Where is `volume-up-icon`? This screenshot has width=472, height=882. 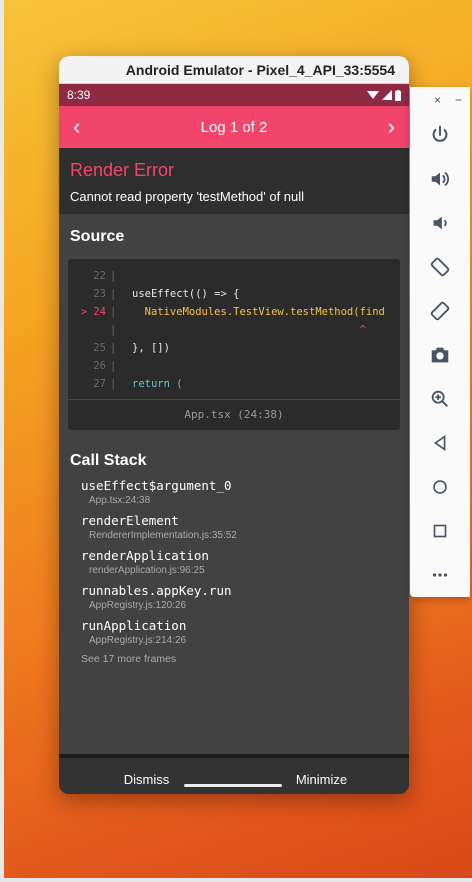 volume-up-icon is located at coordinates (440, 179).